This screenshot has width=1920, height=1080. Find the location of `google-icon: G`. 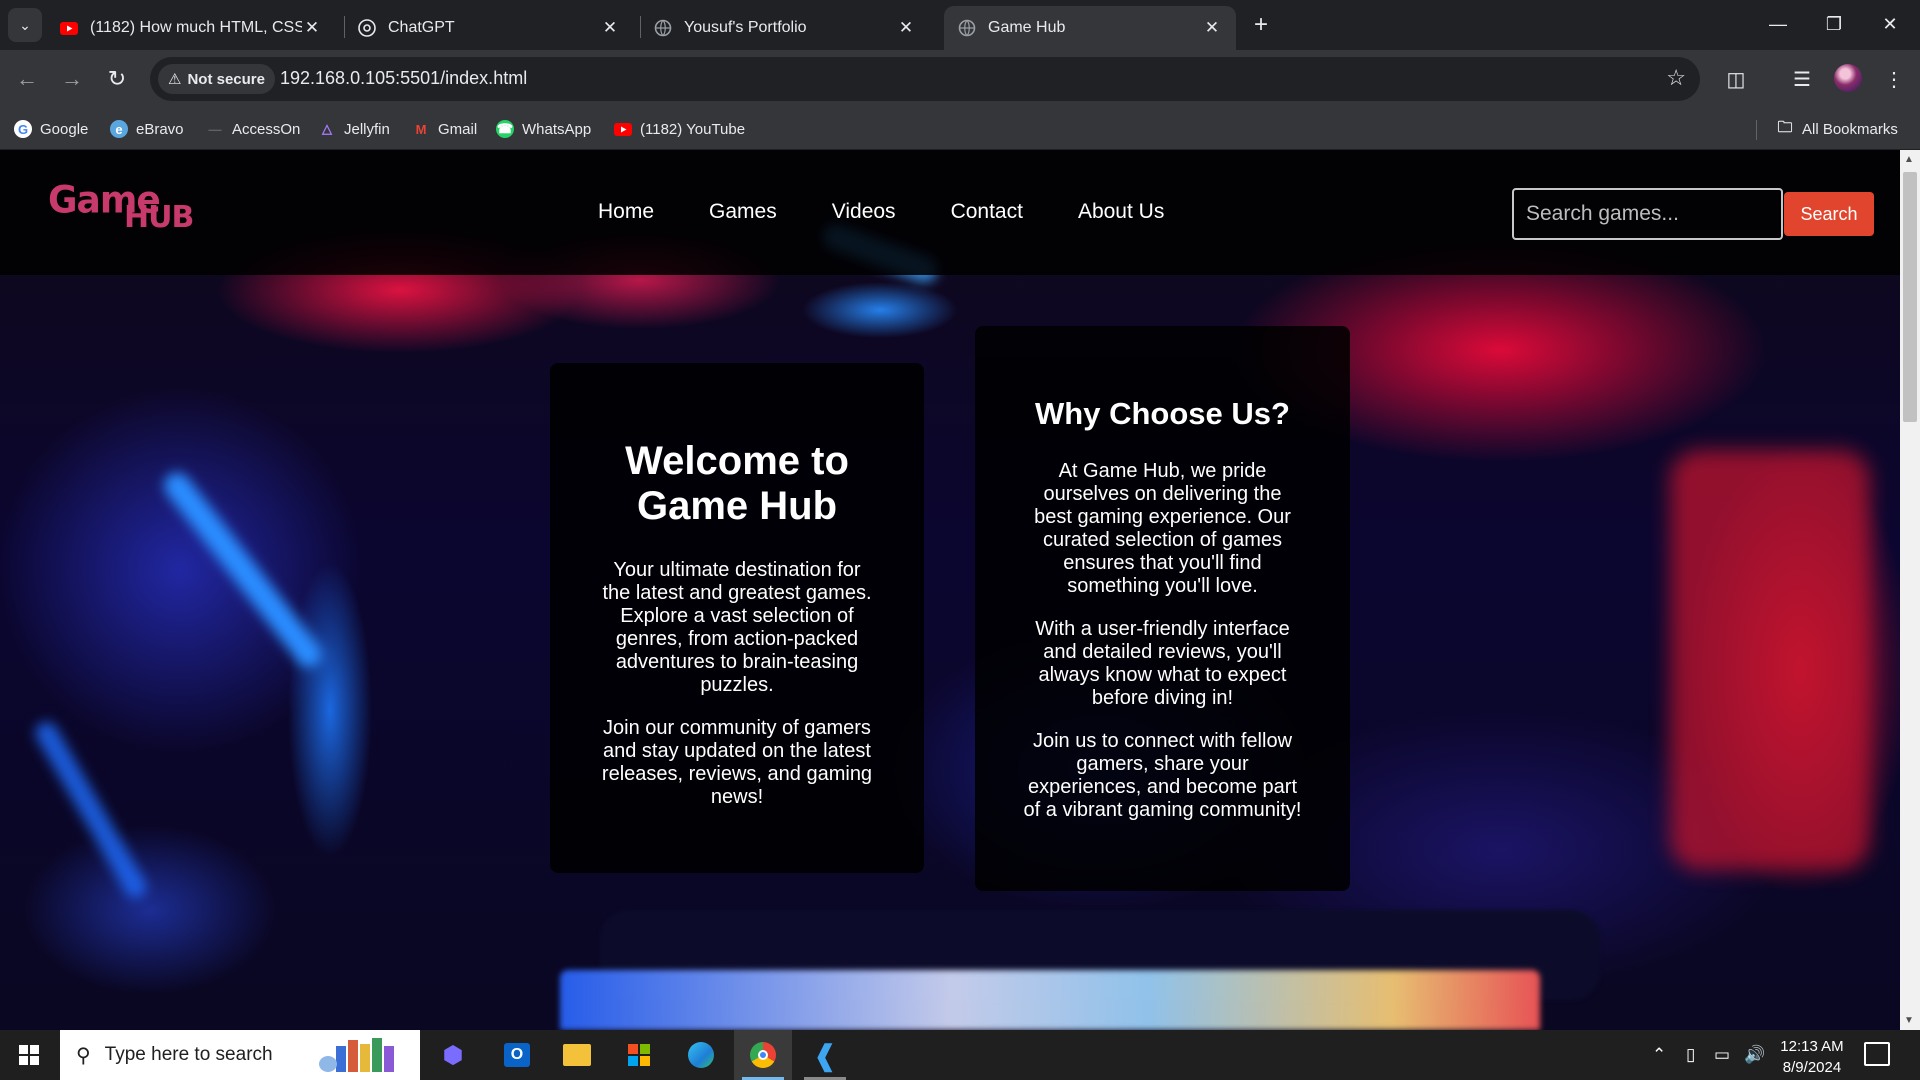

google-icon: G is located at coordinates (23, 129).